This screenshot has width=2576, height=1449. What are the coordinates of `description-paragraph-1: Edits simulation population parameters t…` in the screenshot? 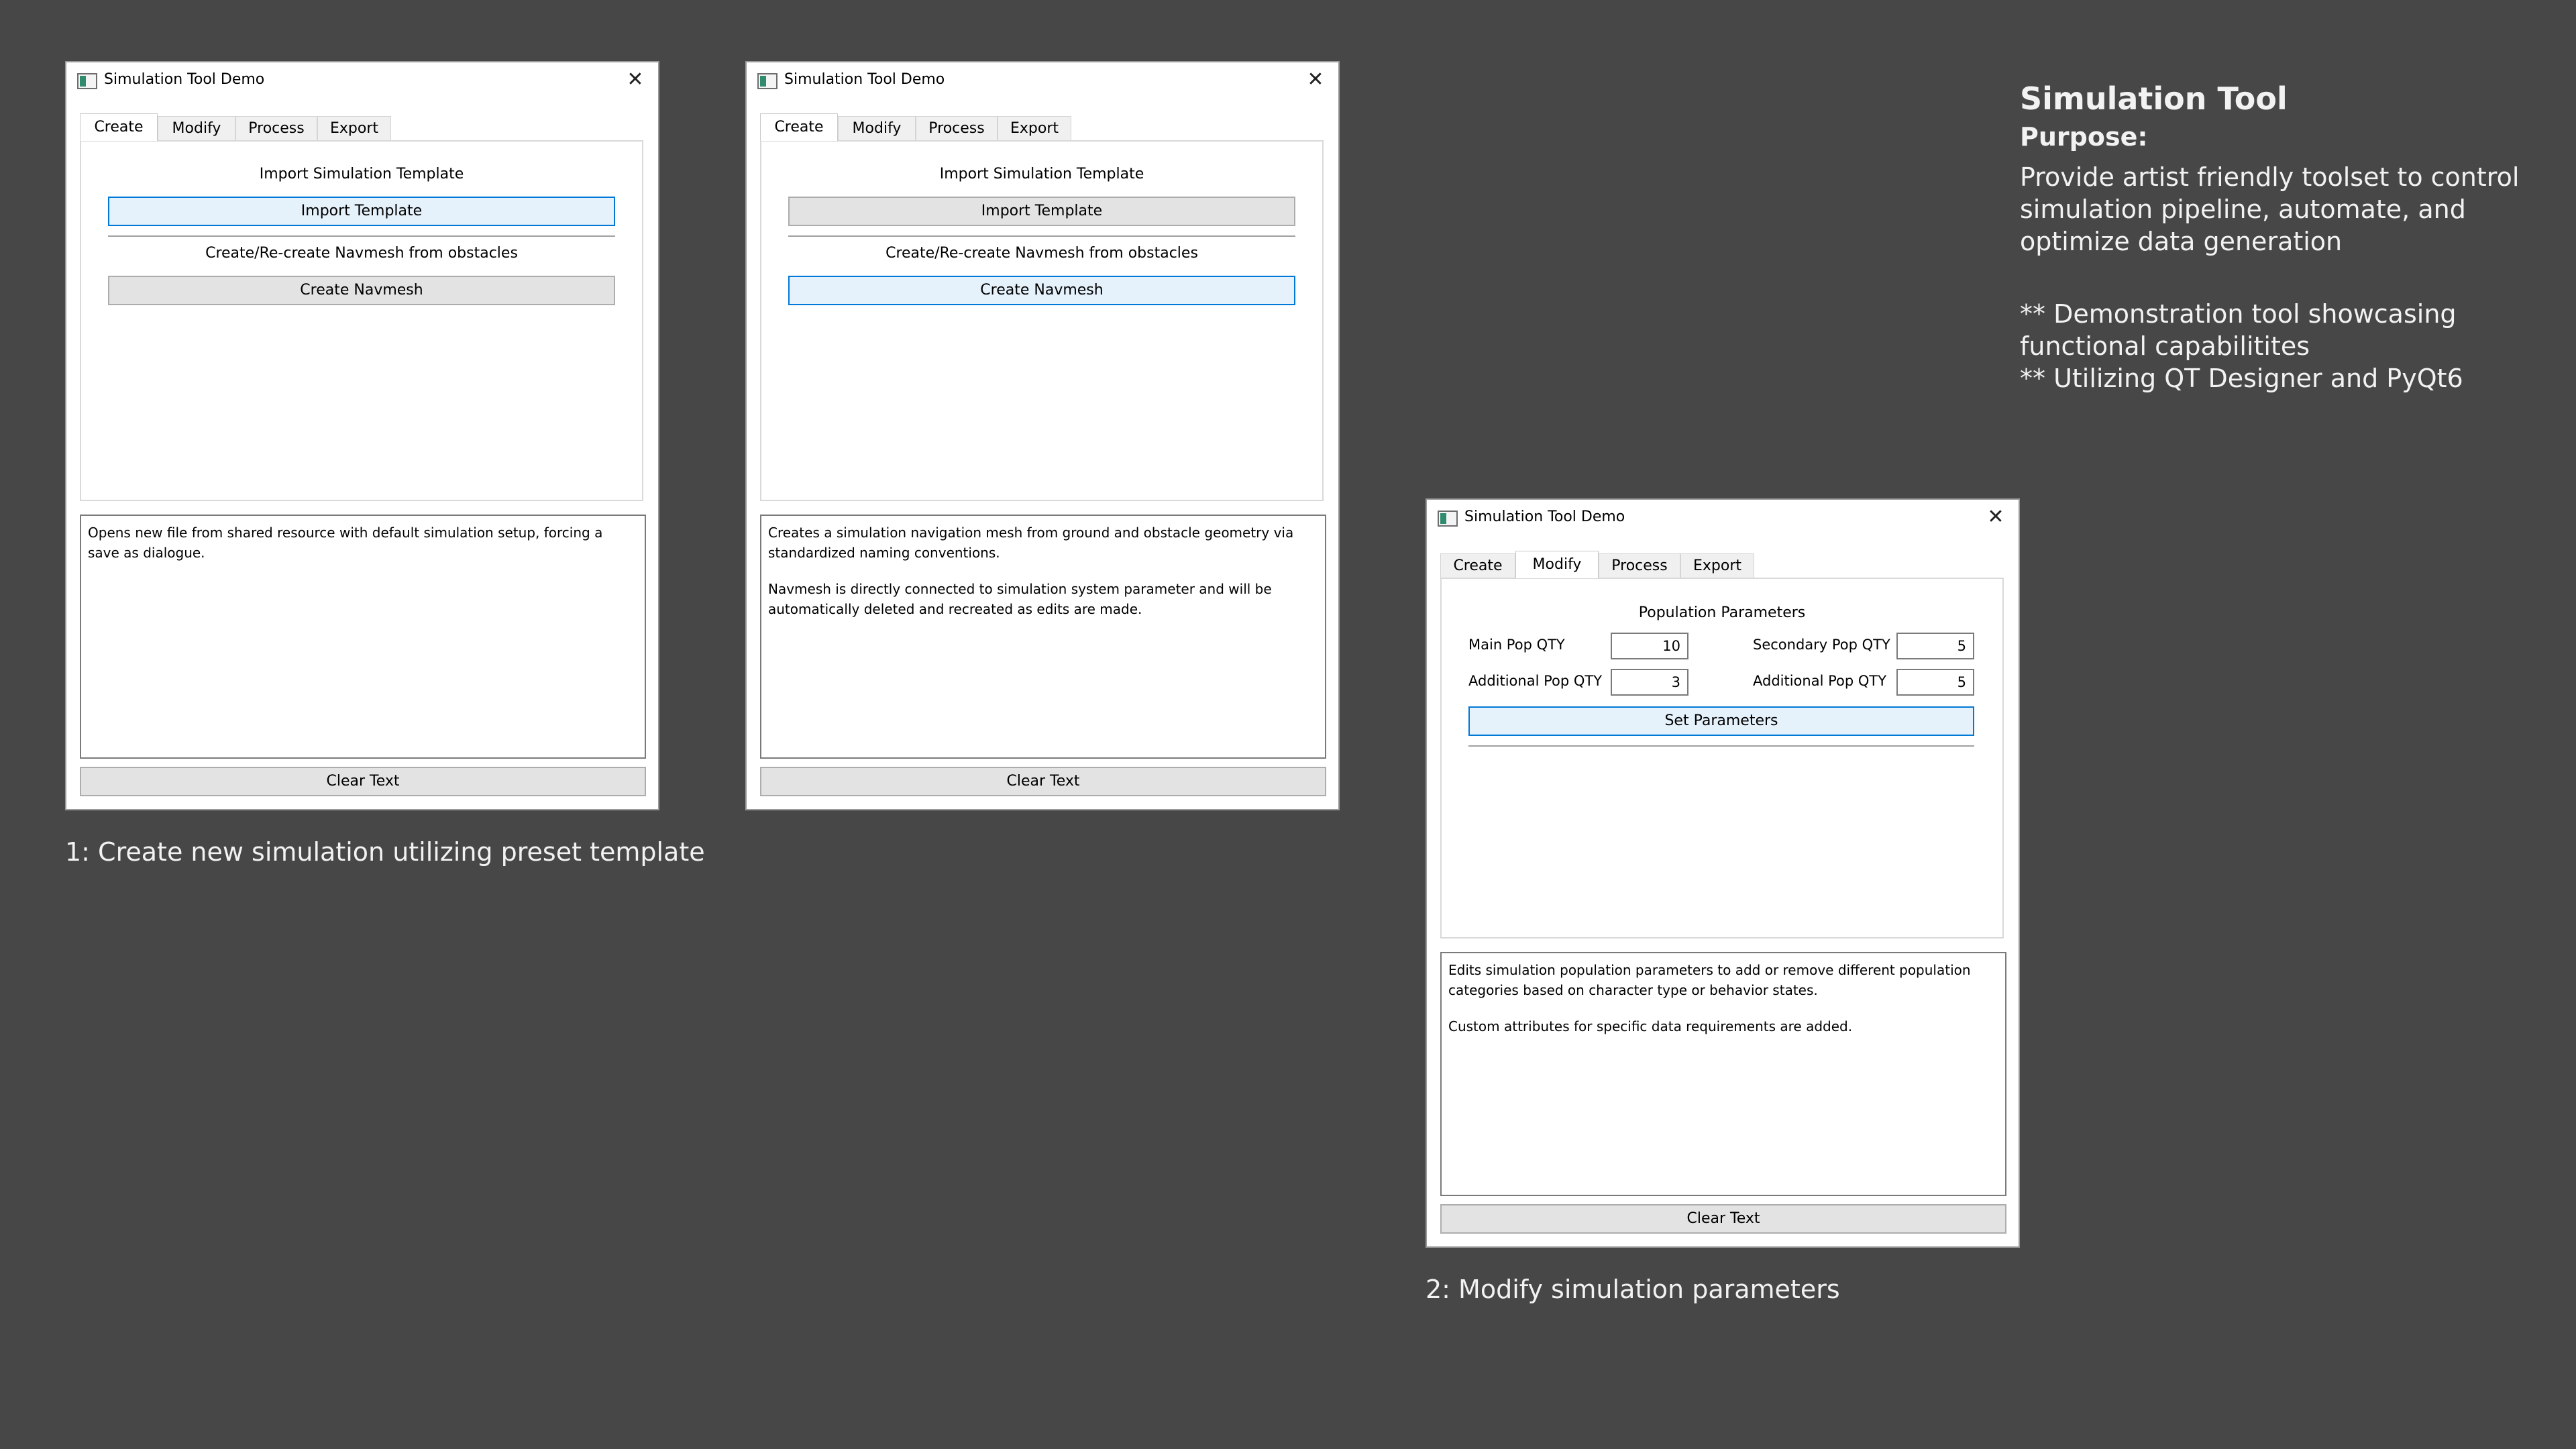 It's located at (1709, 980).